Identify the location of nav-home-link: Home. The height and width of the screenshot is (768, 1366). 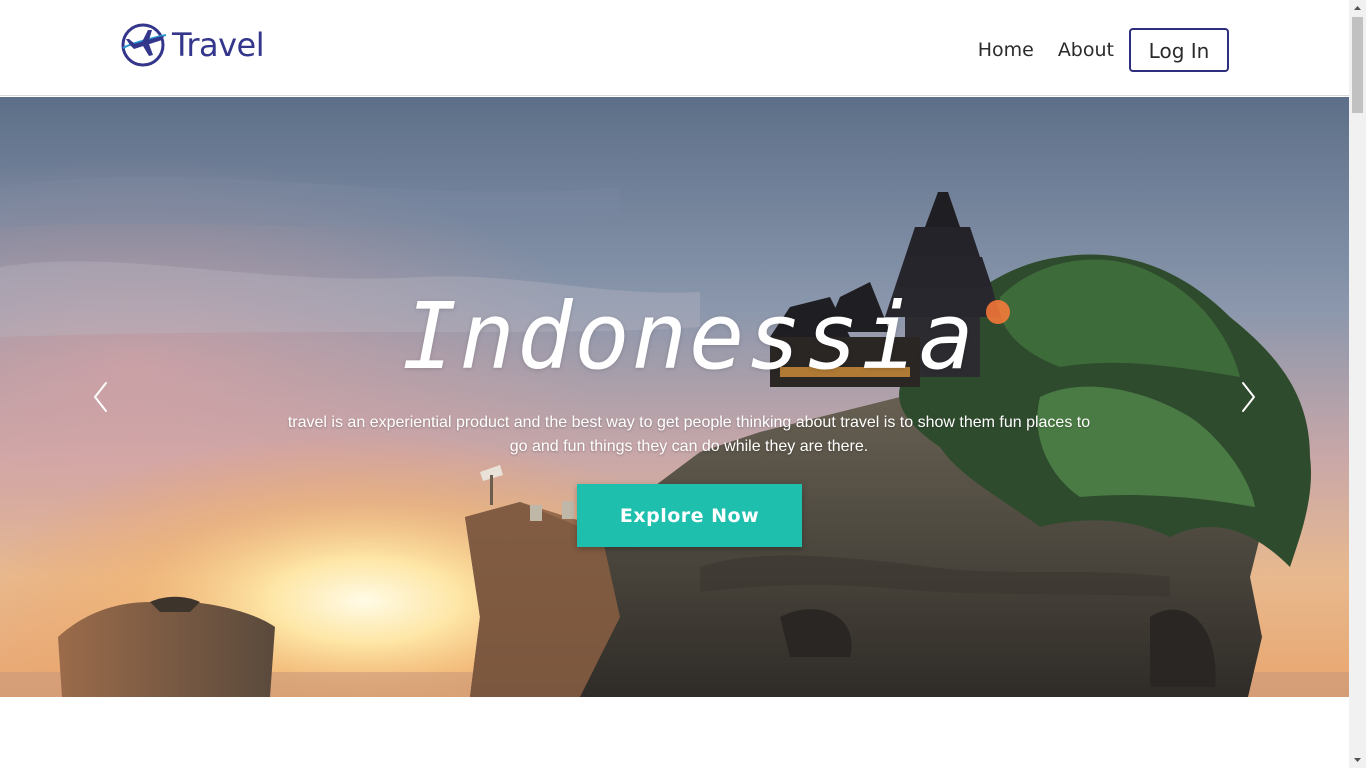
(1006, 50).